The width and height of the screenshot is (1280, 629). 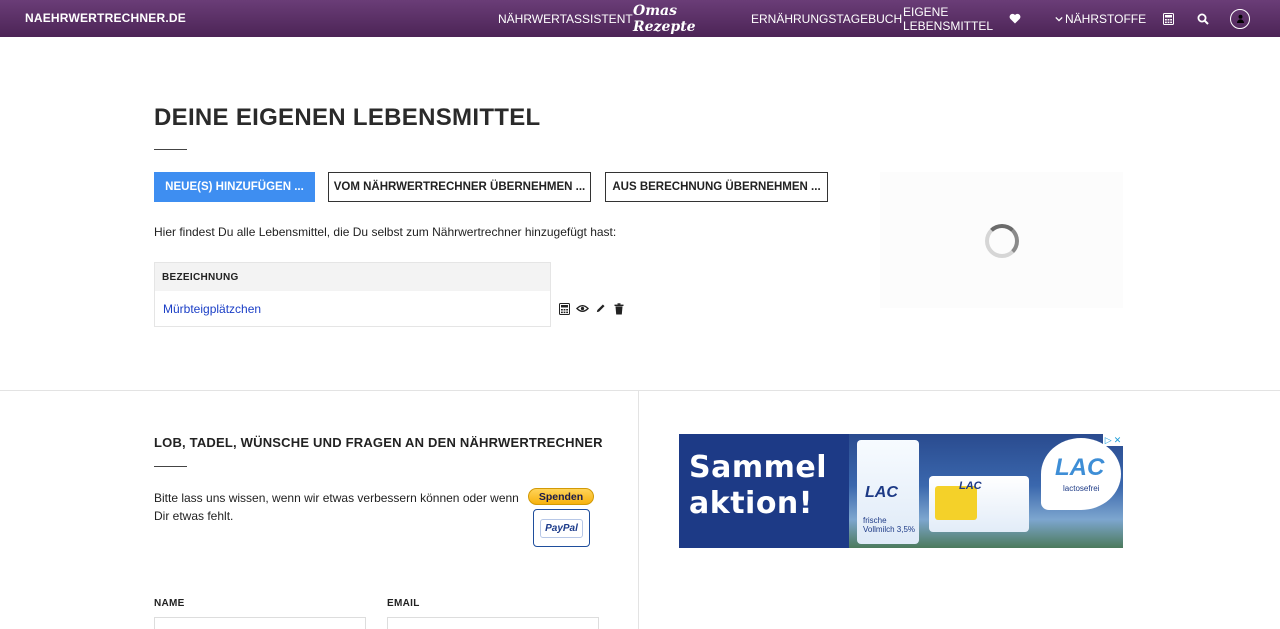 What do you see at coordinates (591, 308) in the screenshot?
I see `row-actions` at bounding box center [591, 308].